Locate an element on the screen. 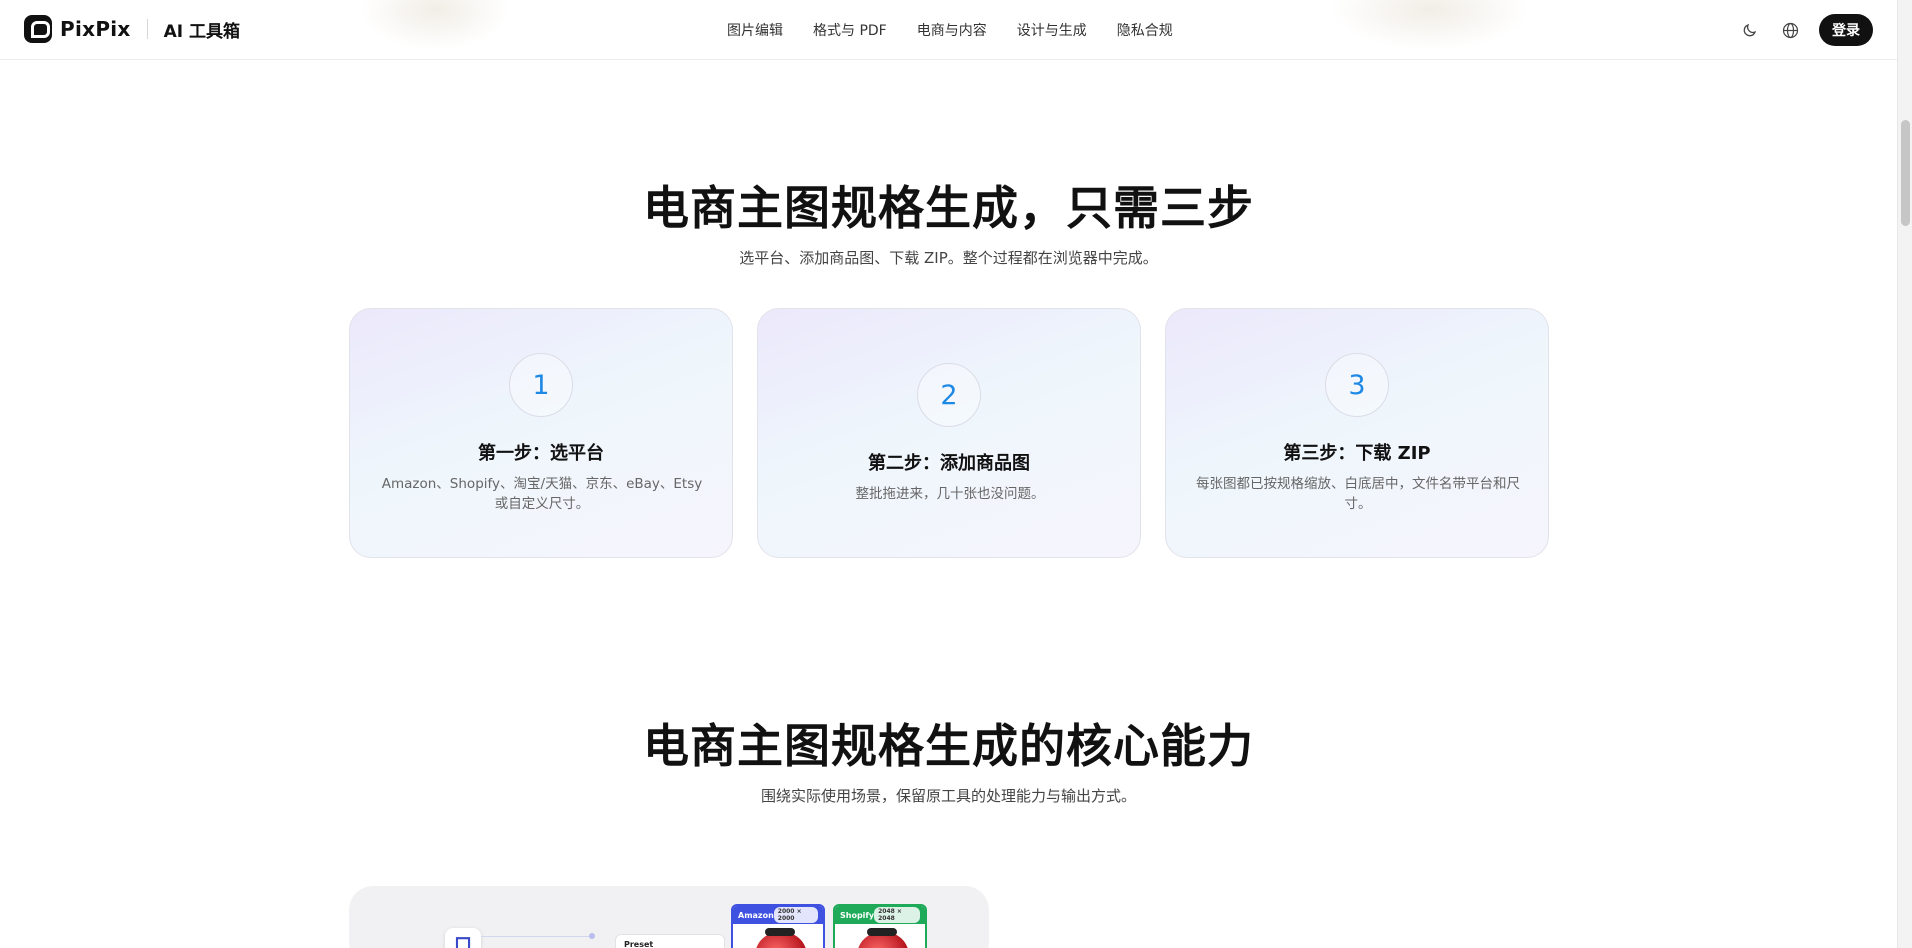  nav-item-design: 设计与生成 is located at coordinates (1052, 30).